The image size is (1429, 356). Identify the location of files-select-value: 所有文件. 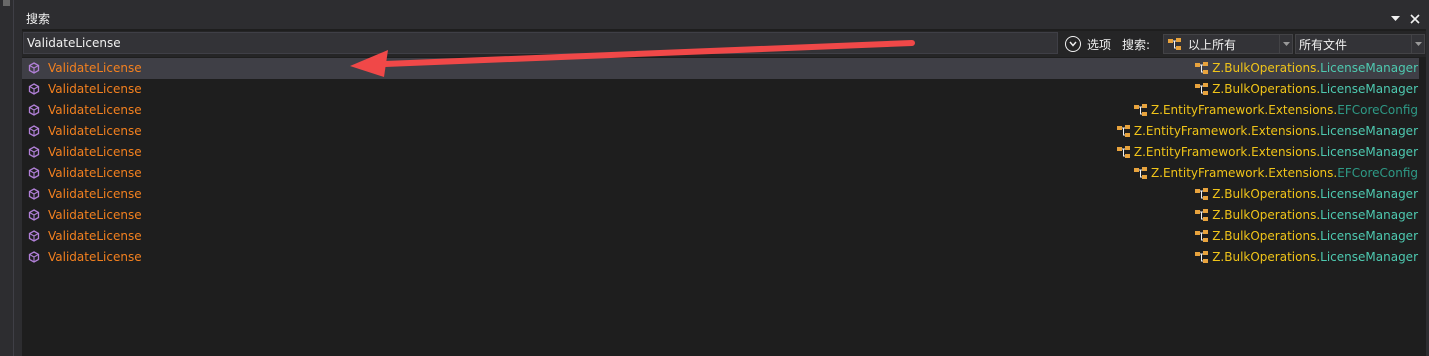
(1323, 44).